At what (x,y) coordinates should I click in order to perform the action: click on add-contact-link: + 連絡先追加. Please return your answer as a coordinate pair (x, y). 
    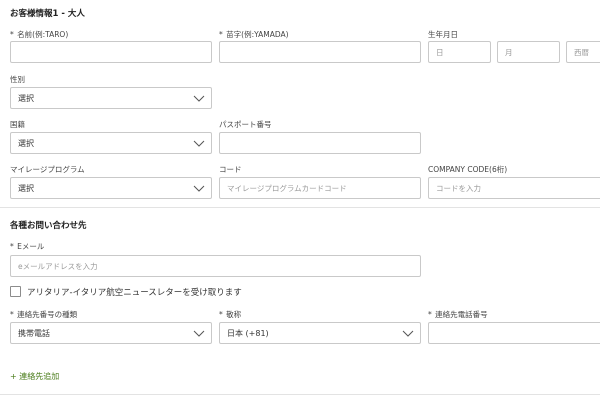
    Looking at the image, I should click on (34, 376).